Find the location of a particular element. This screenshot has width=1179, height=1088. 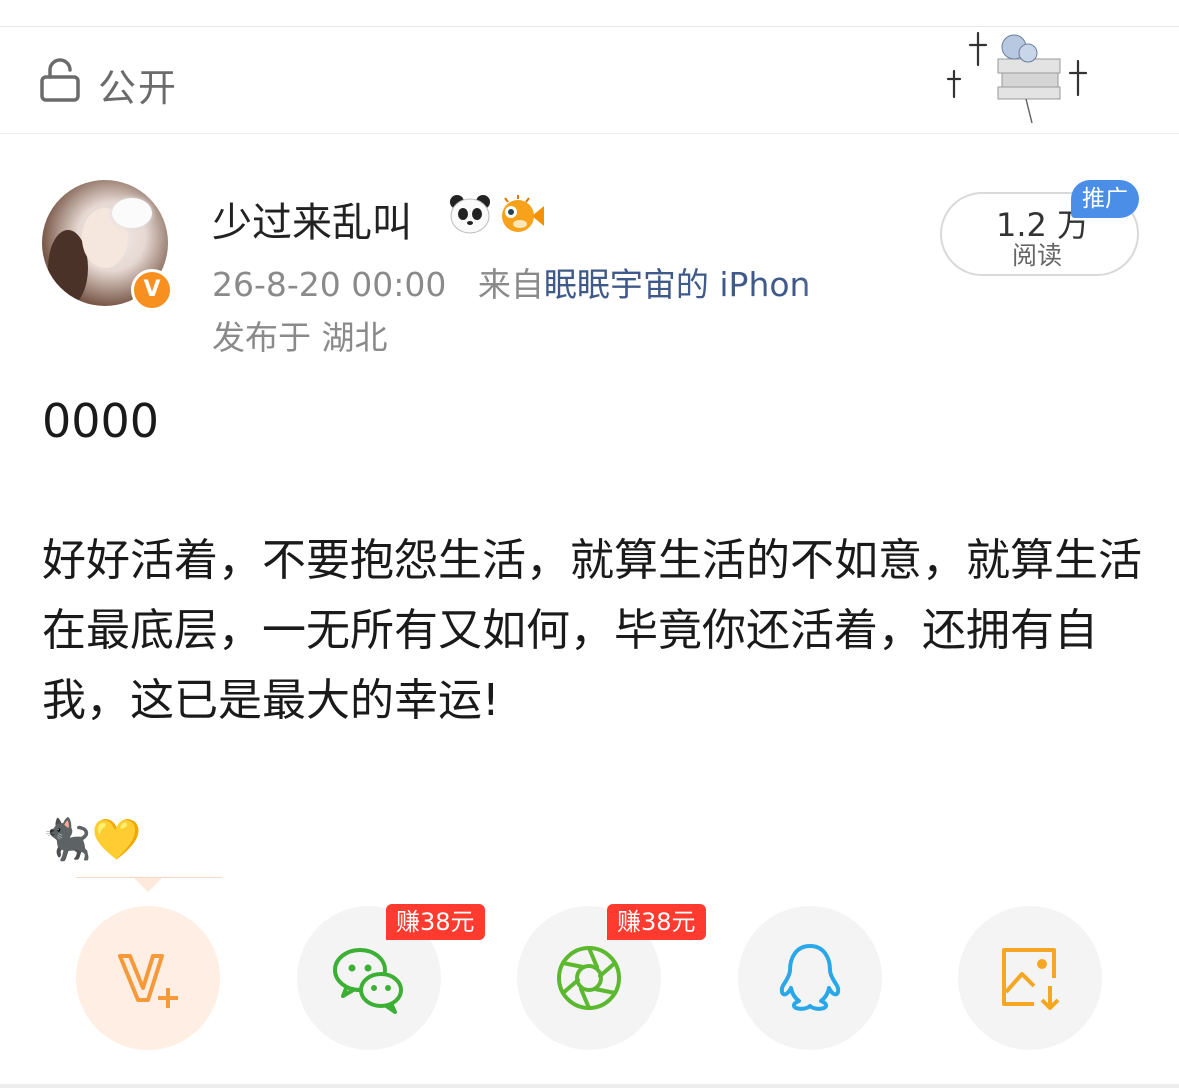

post-title: 0000 is located at coordinates (101, 421).